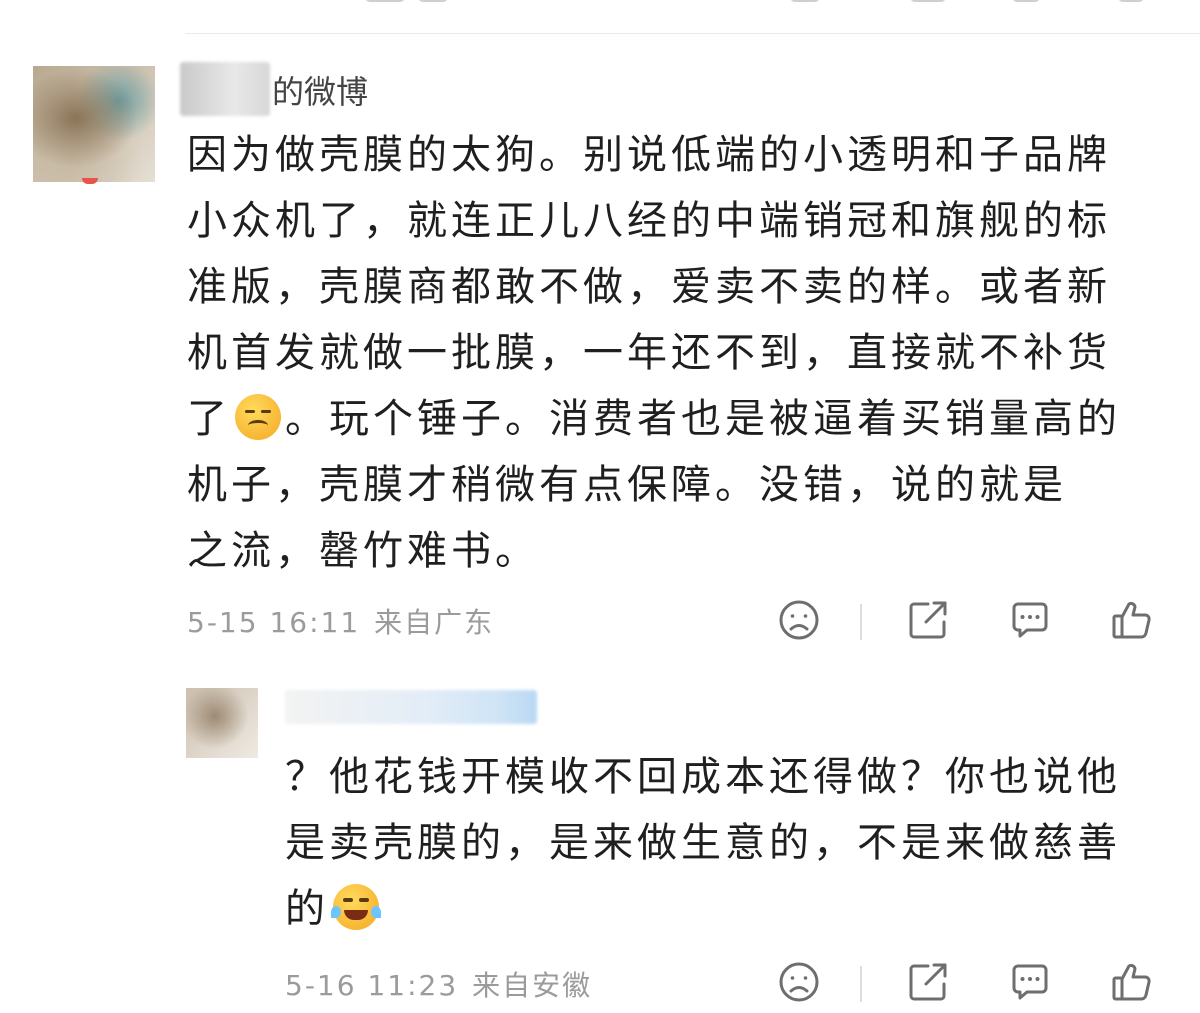 The image size is (1200, 1013). What do you see at coordinates (649, 353) in the screenshot?
I see `comment-line: 机首发就做一批膜，一年还不到，直接就不补货` at bounding box center [649, 353].